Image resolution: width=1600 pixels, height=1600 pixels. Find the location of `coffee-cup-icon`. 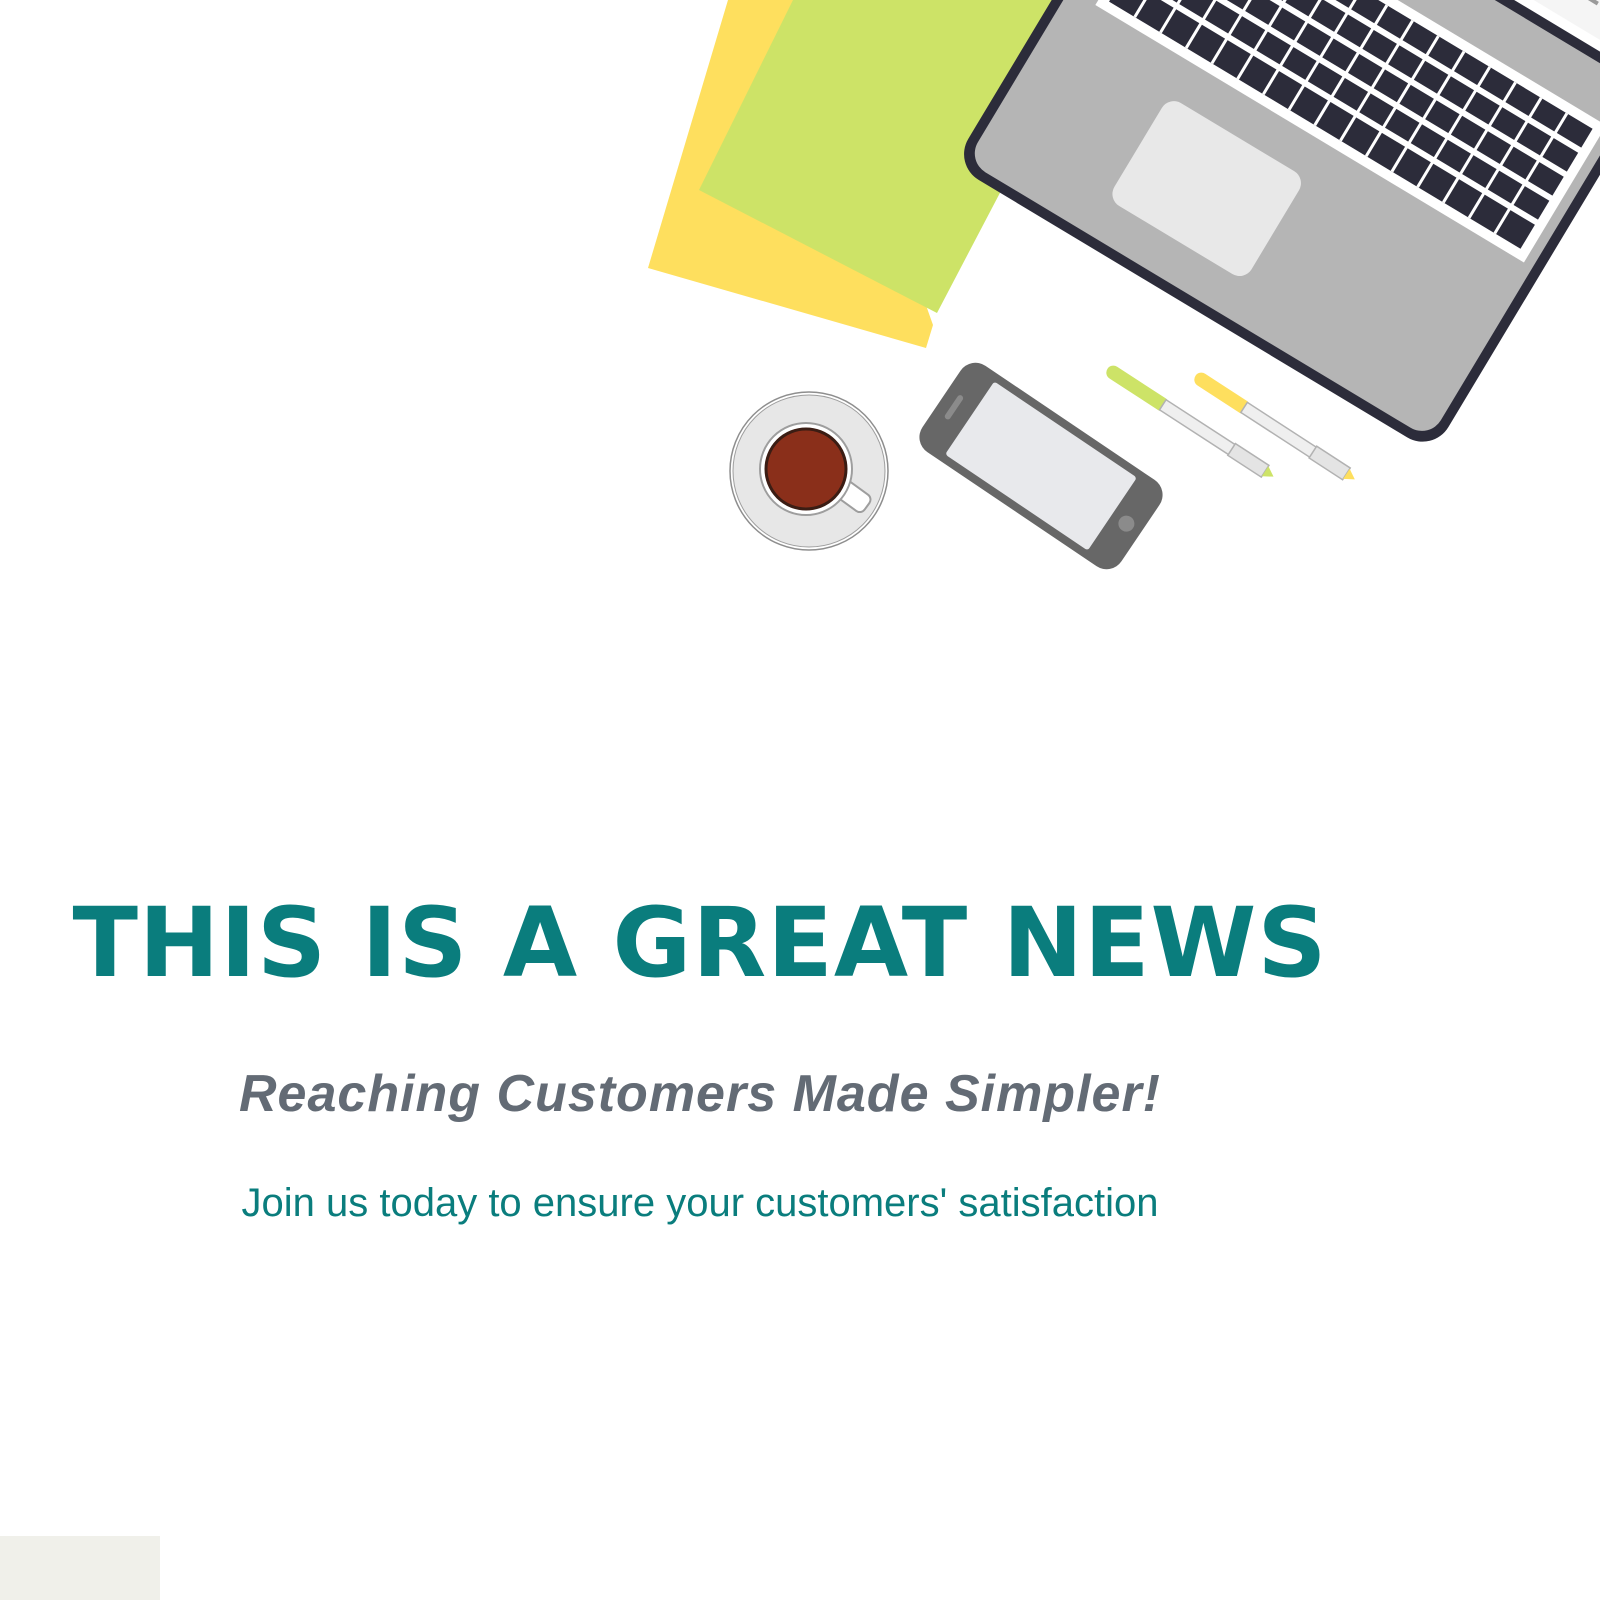

coffee-cup-icon is located at coordinates (809, 471).